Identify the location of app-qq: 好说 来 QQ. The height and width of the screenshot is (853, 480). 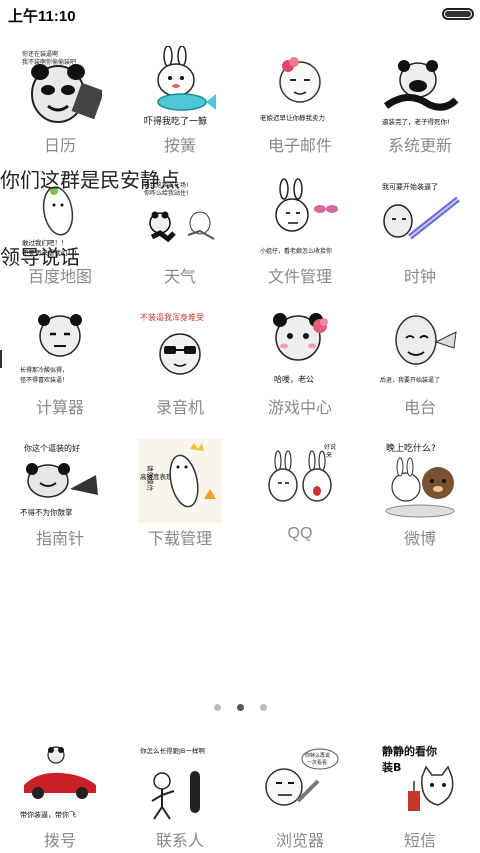
(300, 498).